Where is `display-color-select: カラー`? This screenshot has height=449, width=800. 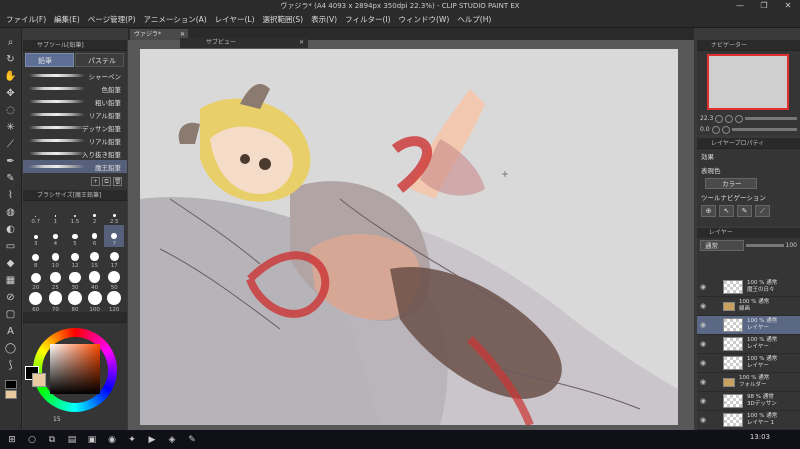
display-color-select: カラー is located at coordinates (731, 183).